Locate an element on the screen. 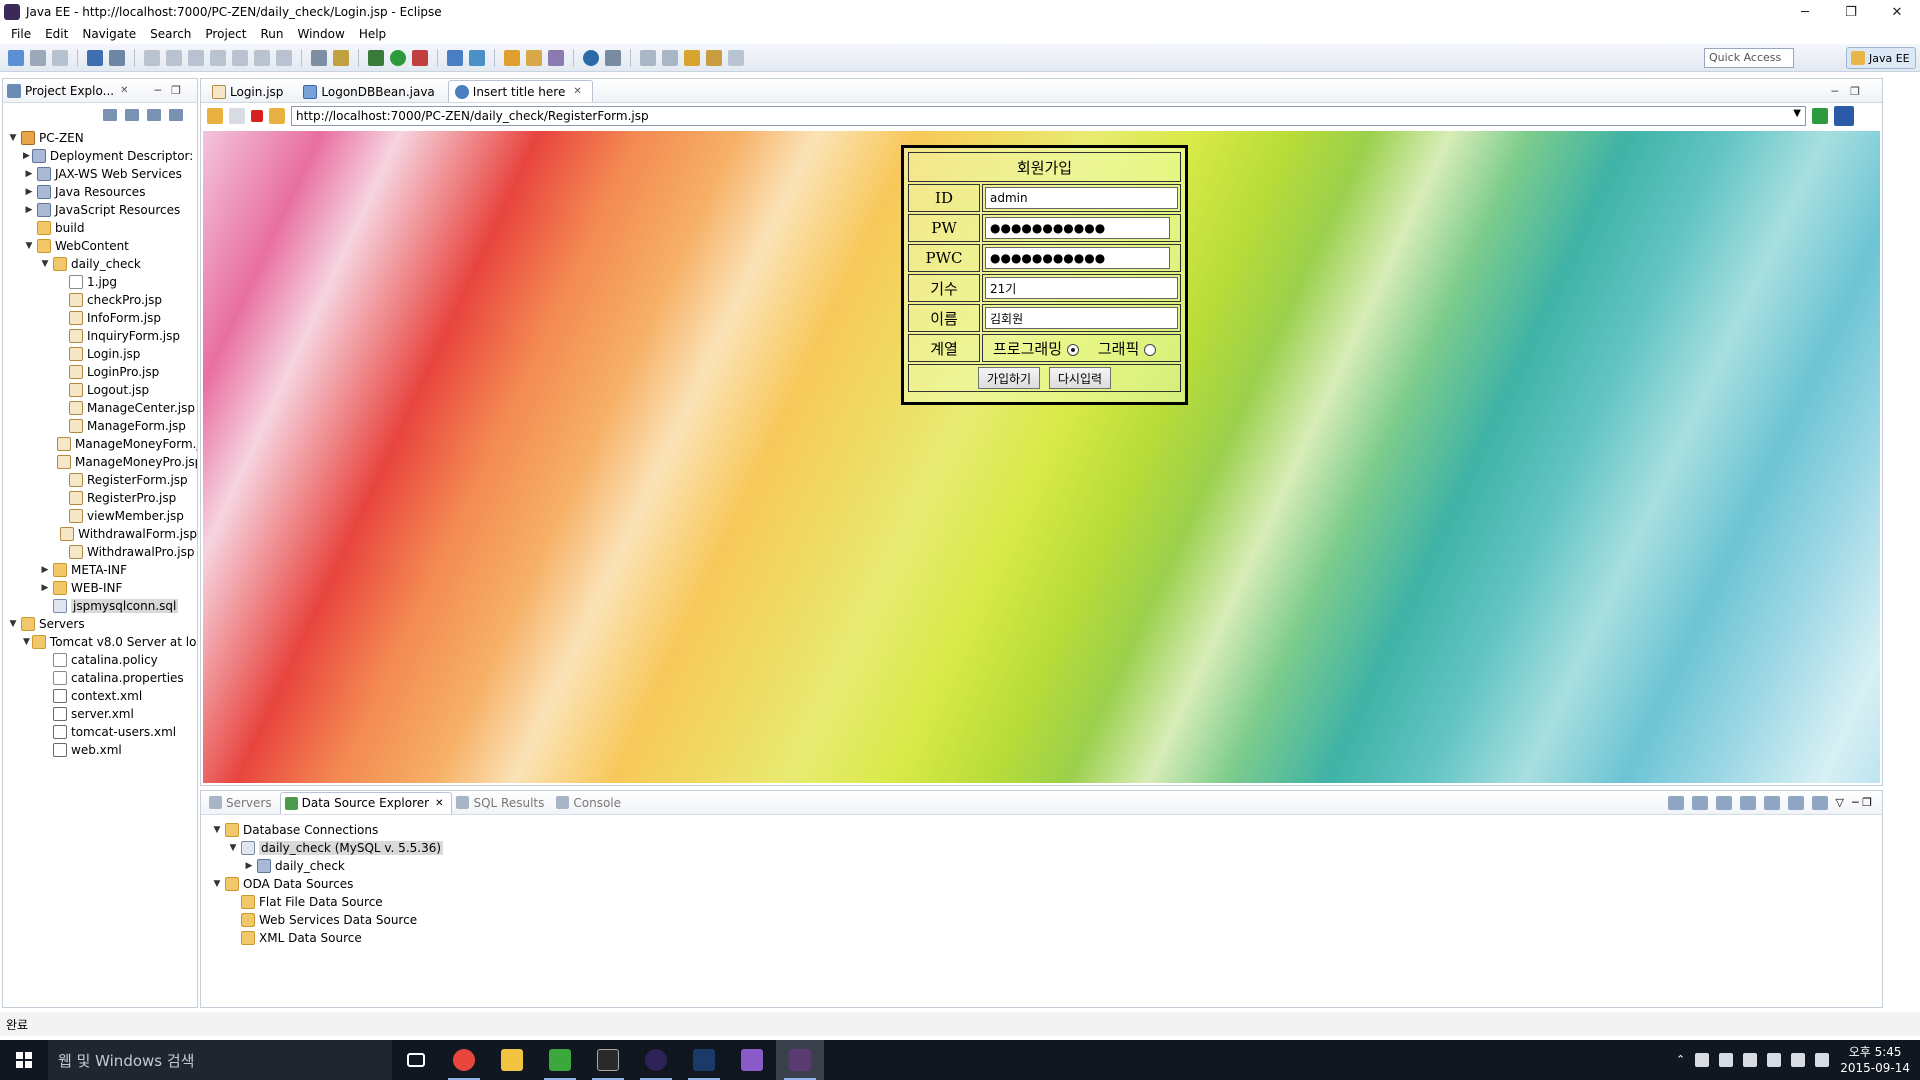 This screenshot has height=1080, width=1920. import-icon is located at coordinates (1771, 803).